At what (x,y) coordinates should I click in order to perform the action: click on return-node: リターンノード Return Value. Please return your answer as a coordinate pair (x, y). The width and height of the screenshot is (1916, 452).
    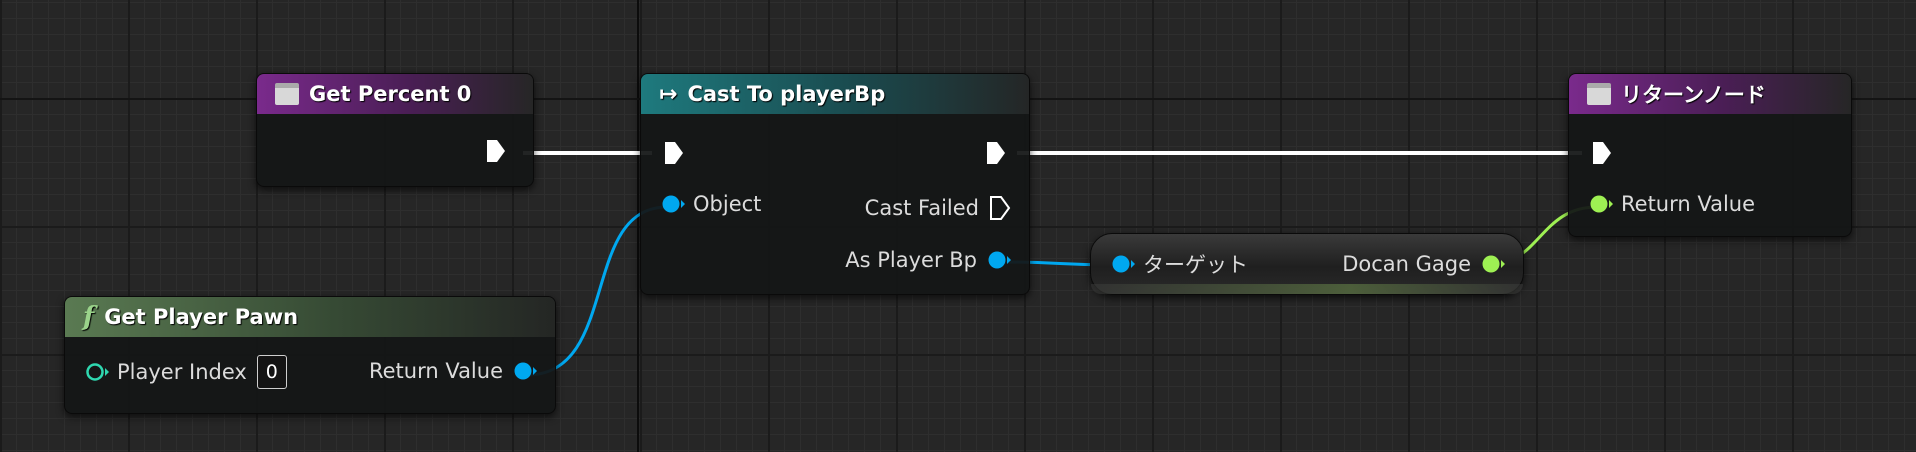
    Looking at the image, I should click on (1710, 155).